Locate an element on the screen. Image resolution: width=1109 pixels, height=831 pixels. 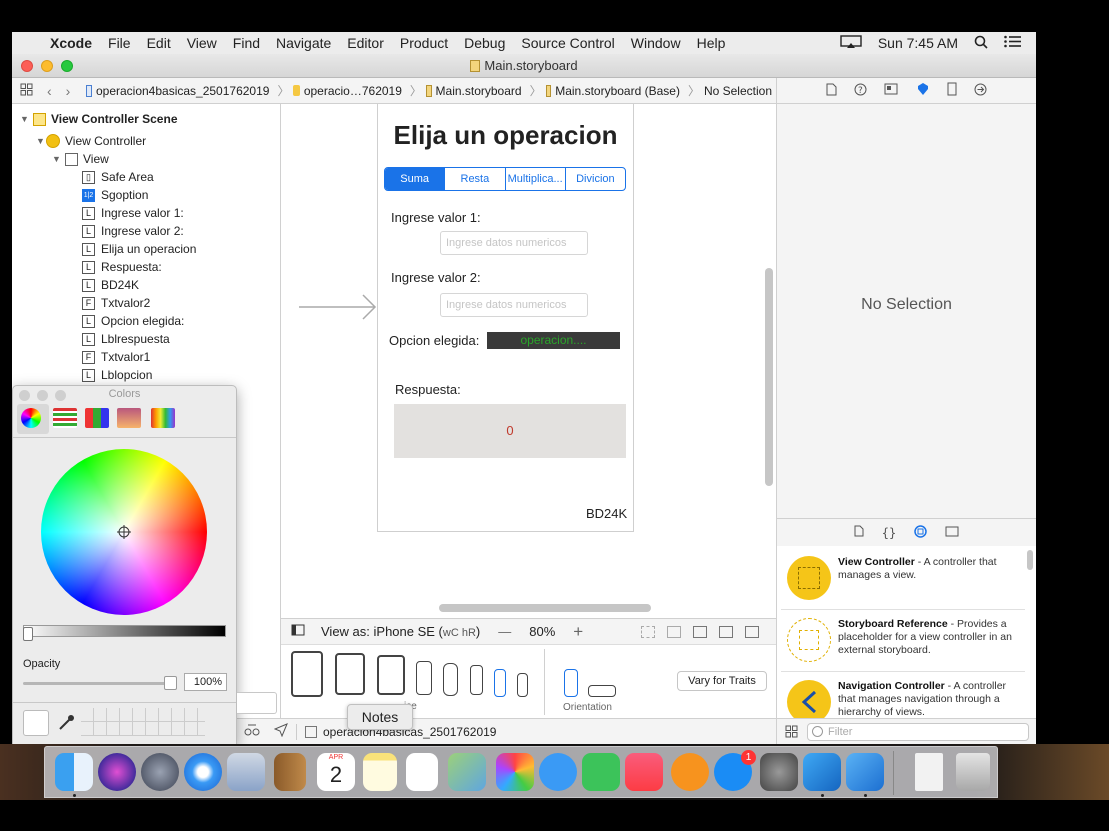
breadcrumb-folder: operacio…762019 is located at coordinates (353, 91).